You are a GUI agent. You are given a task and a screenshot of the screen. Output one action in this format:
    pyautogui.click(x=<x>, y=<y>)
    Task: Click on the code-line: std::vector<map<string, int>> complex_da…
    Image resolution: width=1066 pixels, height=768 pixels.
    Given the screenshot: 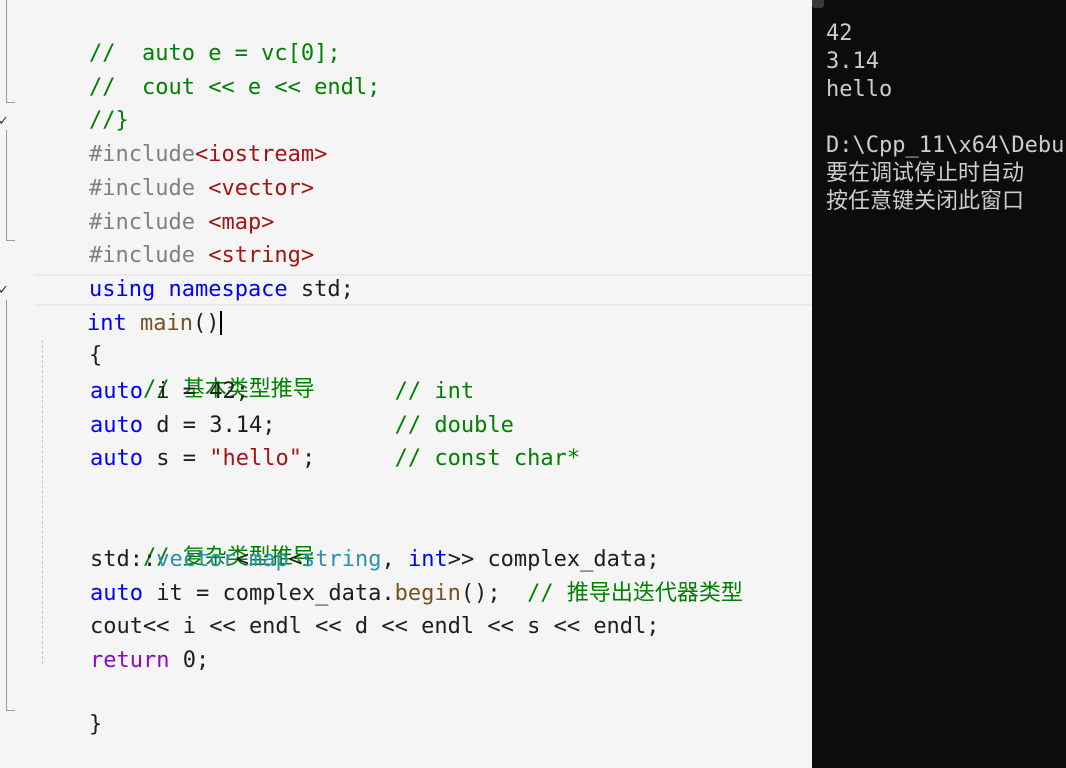 What is the action you would take?
    pyautogui.click(x=348, y=560)
    